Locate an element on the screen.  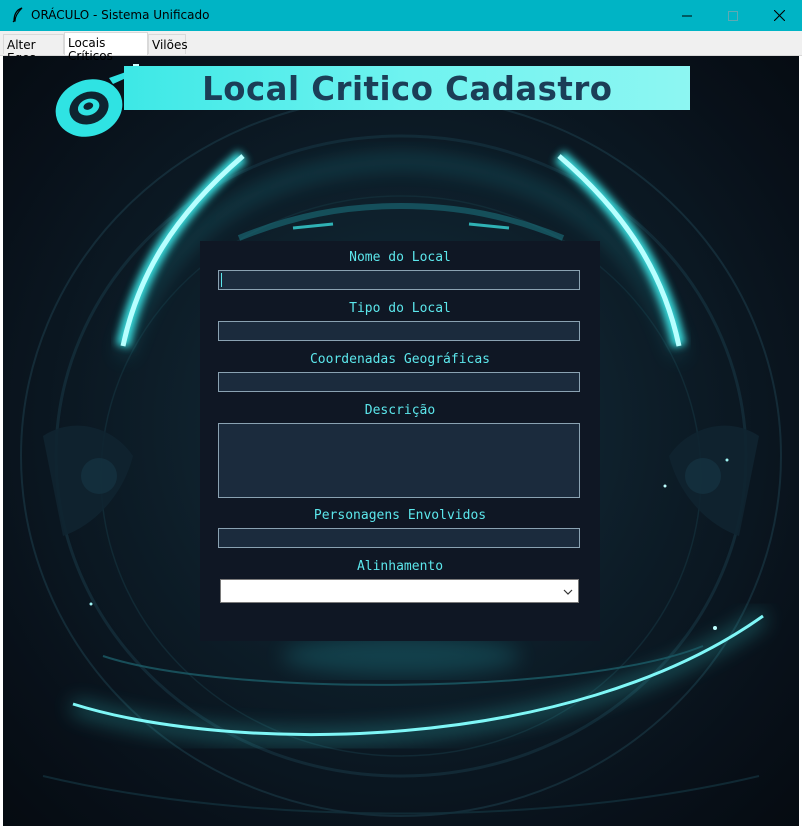
maximize-button is located at coordinates (733, 15).